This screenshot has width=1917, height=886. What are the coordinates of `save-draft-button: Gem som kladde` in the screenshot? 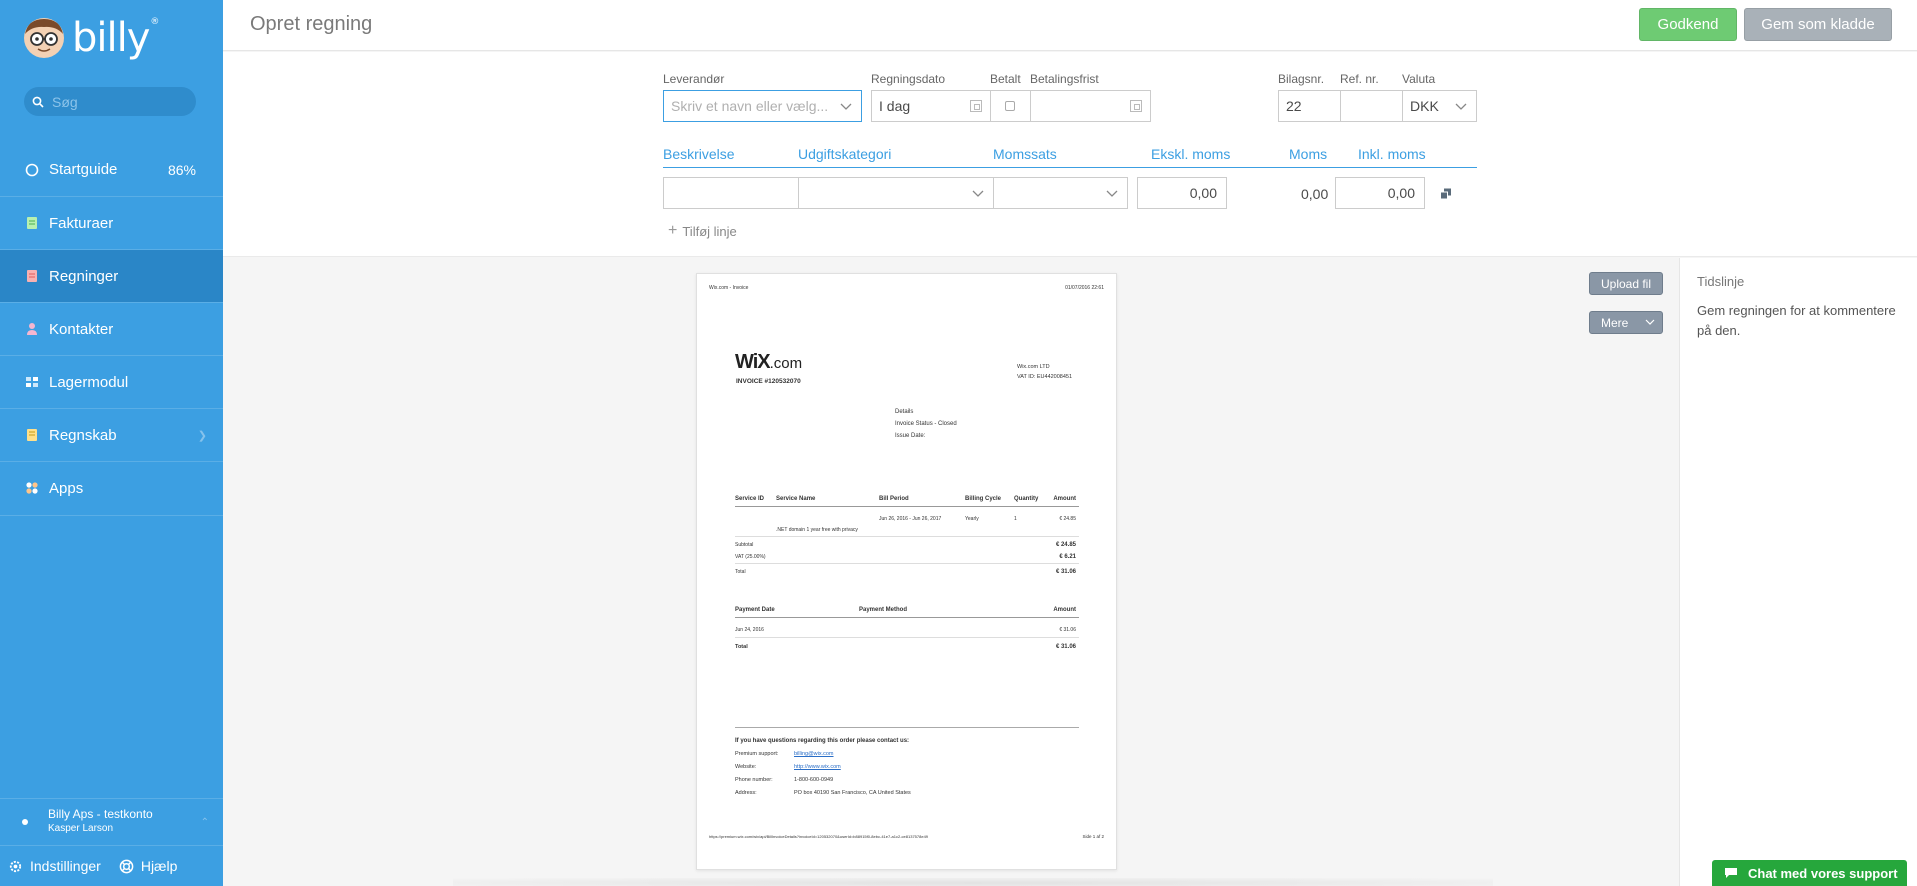 It's located at (1818, 24).